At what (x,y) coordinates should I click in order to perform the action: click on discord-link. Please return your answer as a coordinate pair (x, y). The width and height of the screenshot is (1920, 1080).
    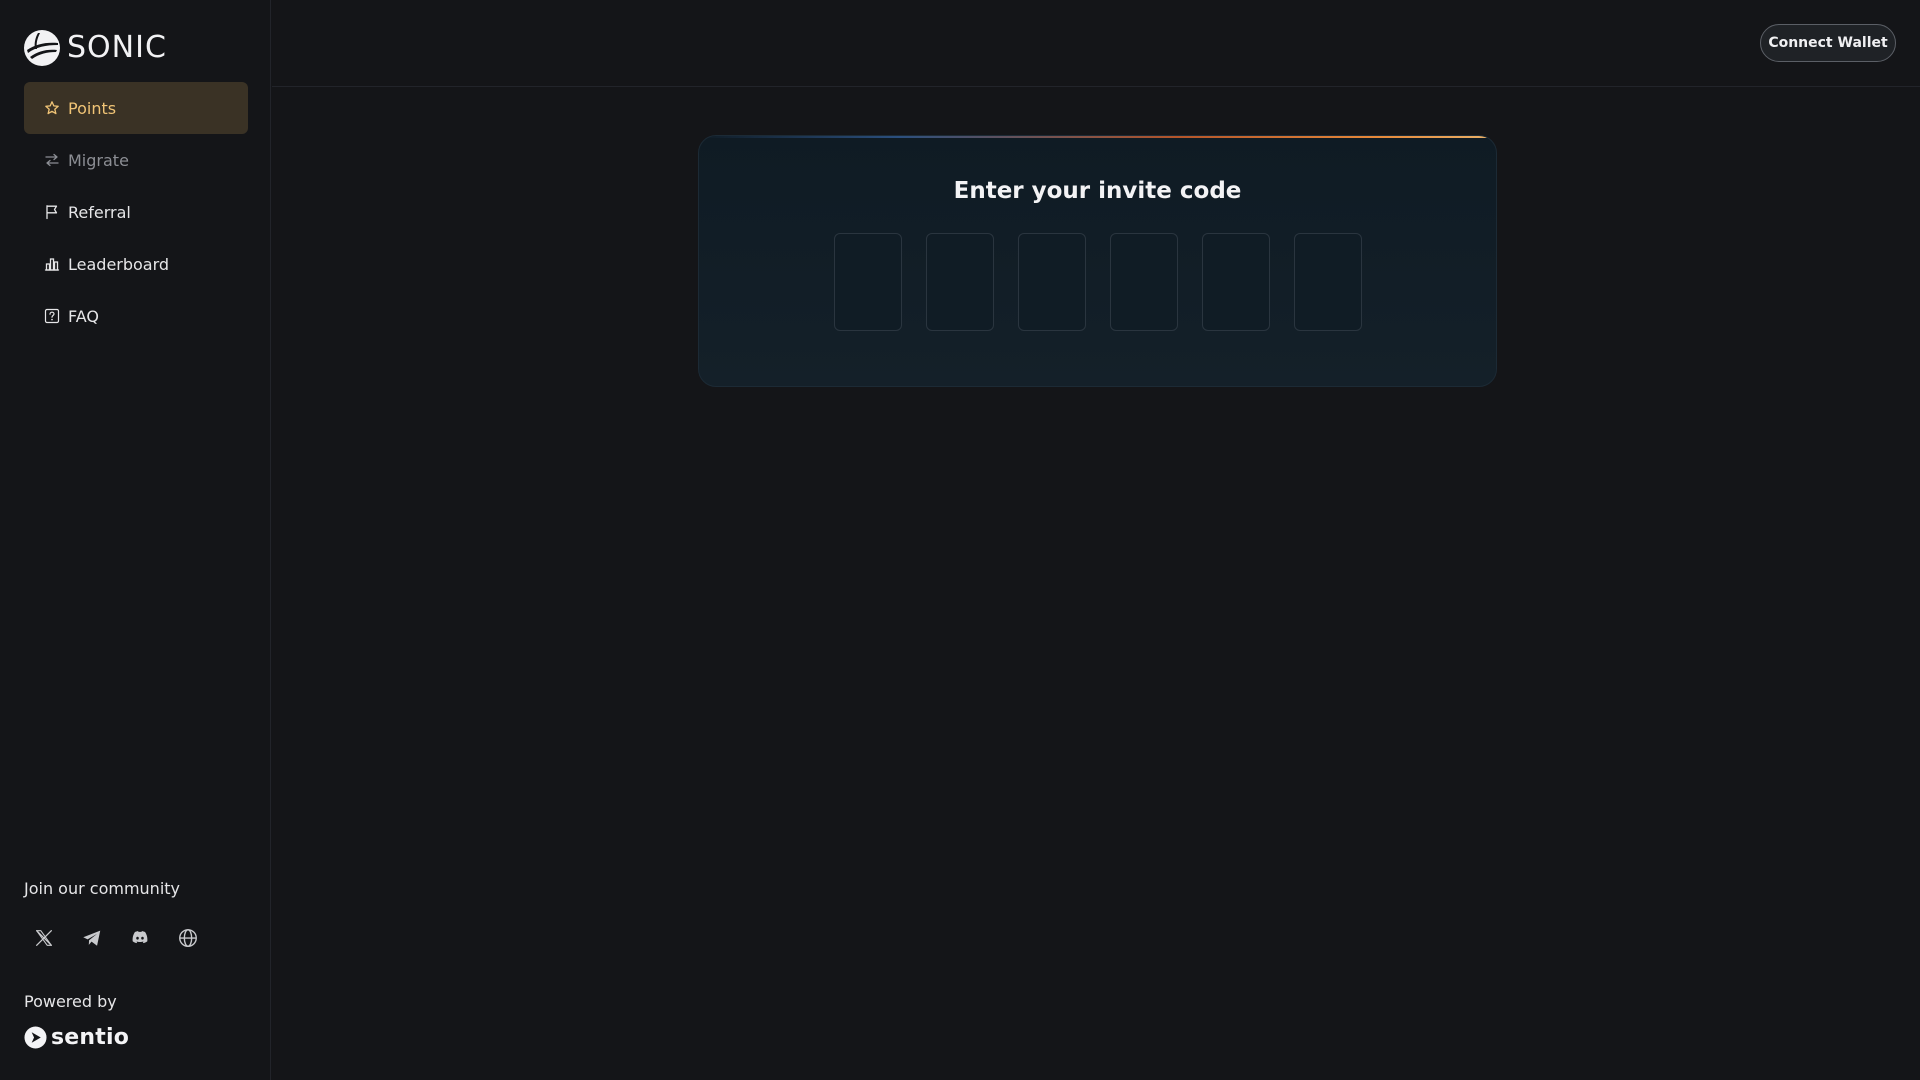
    Looking at the image, I should click on (140, 938).